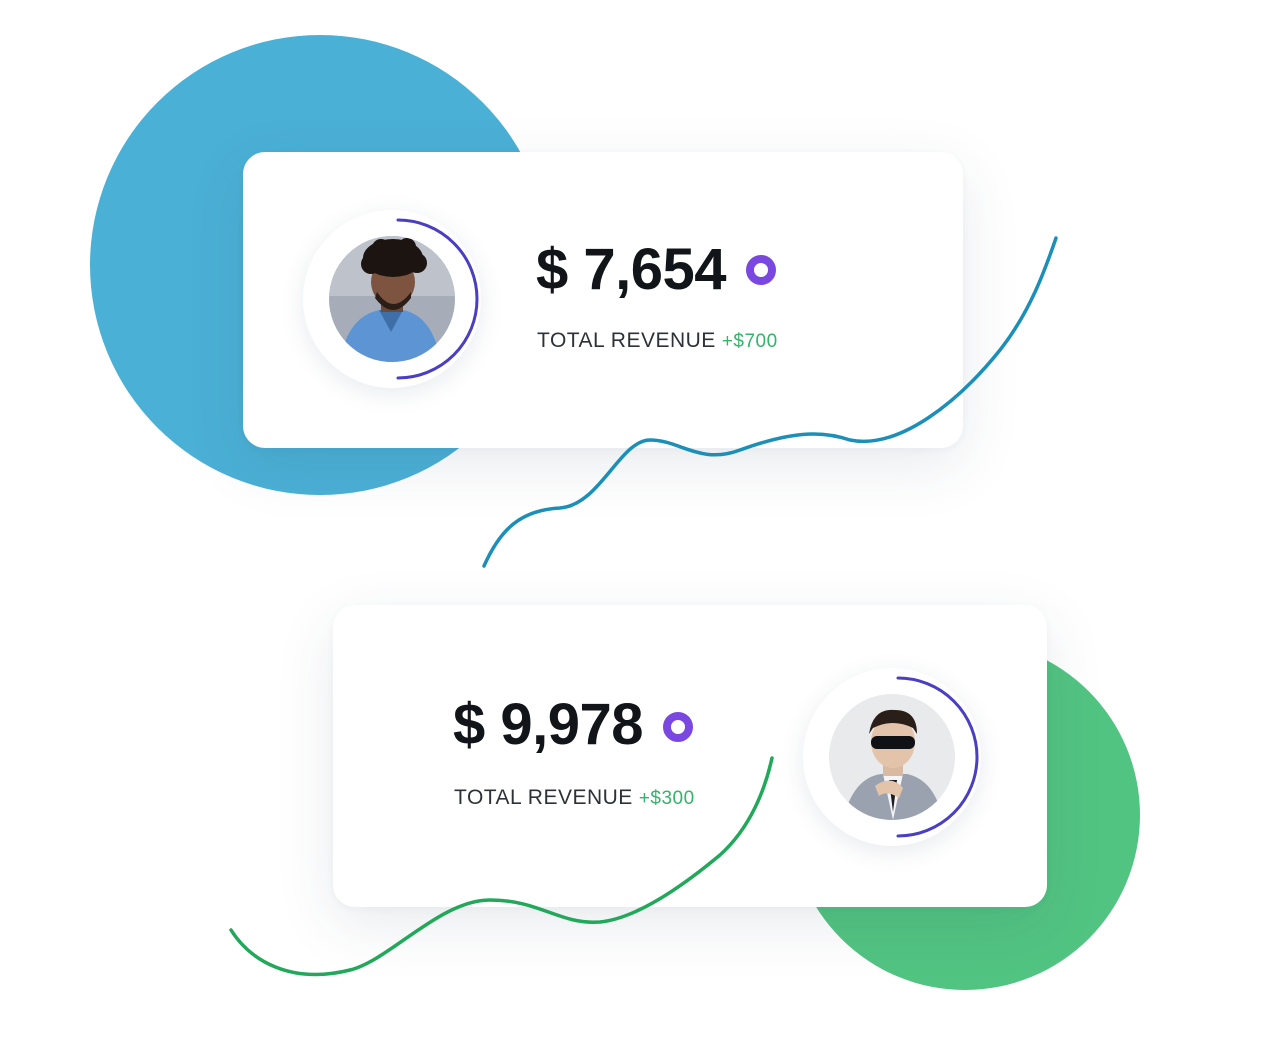  Describe the element at coordinates (631, 269) in the screenshot. I see `revenue-amount: $ 7,654` at that location.